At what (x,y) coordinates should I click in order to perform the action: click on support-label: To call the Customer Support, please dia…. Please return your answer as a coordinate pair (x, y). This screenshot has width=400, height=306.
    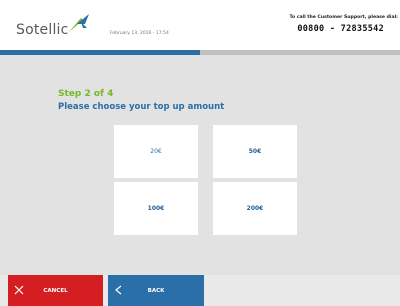
    Looking at the image, I should click on (343, 17).